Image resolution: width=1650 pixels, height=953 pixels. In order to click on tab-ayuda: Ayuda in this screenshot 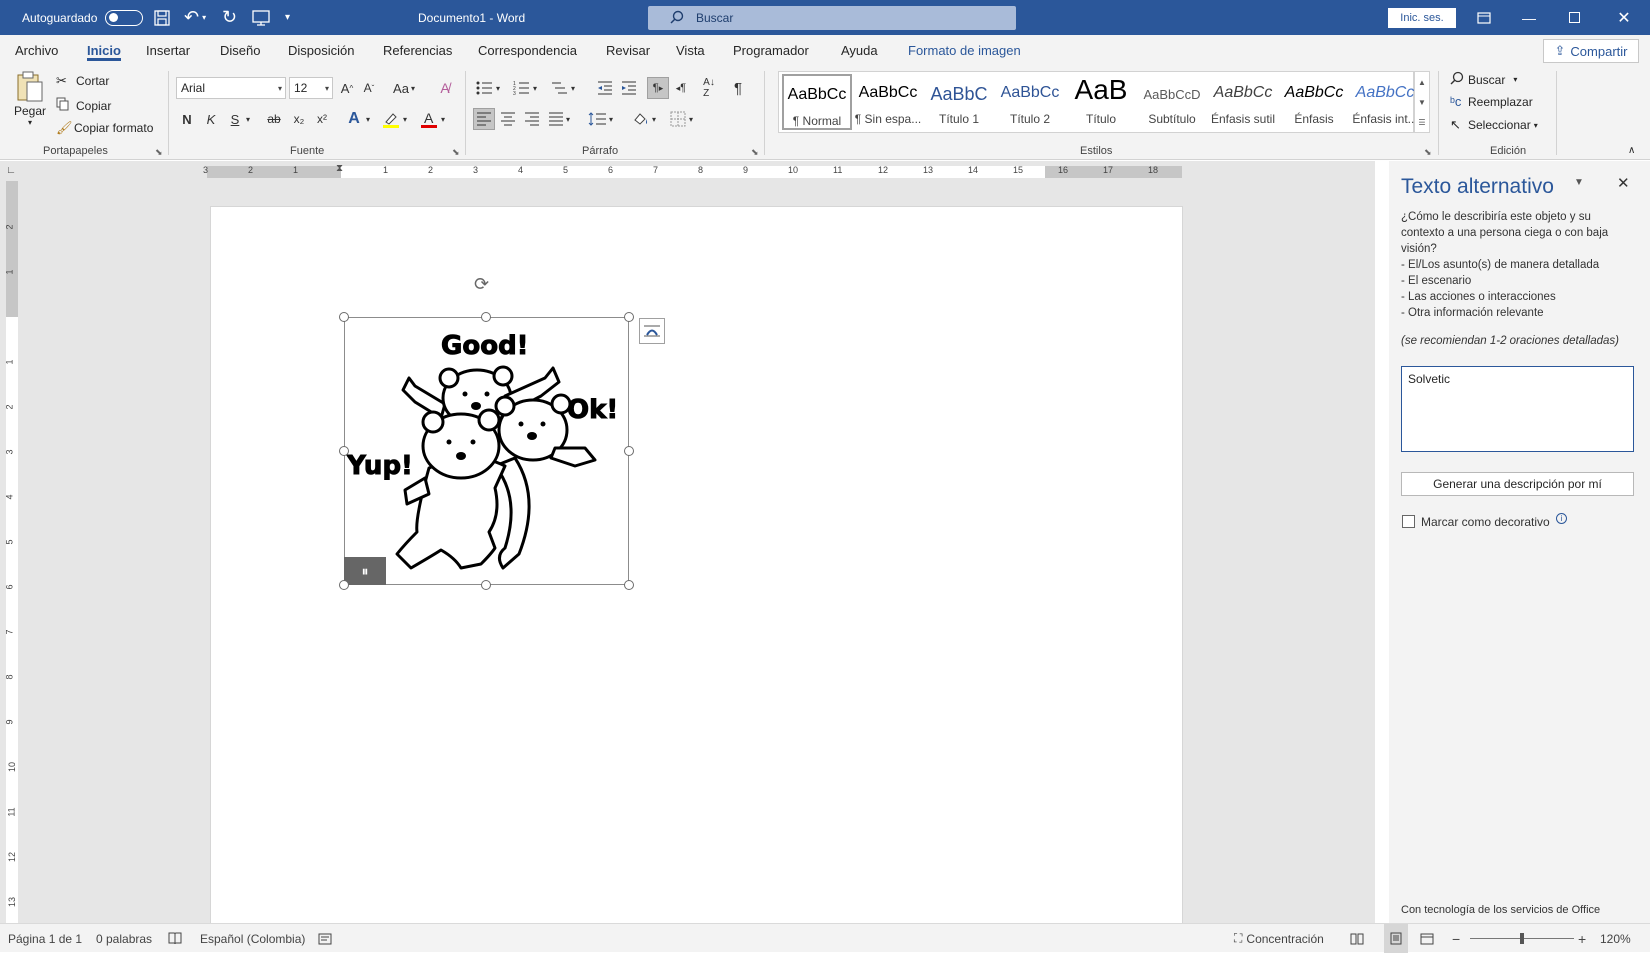, I will do `click(859, 50)`.